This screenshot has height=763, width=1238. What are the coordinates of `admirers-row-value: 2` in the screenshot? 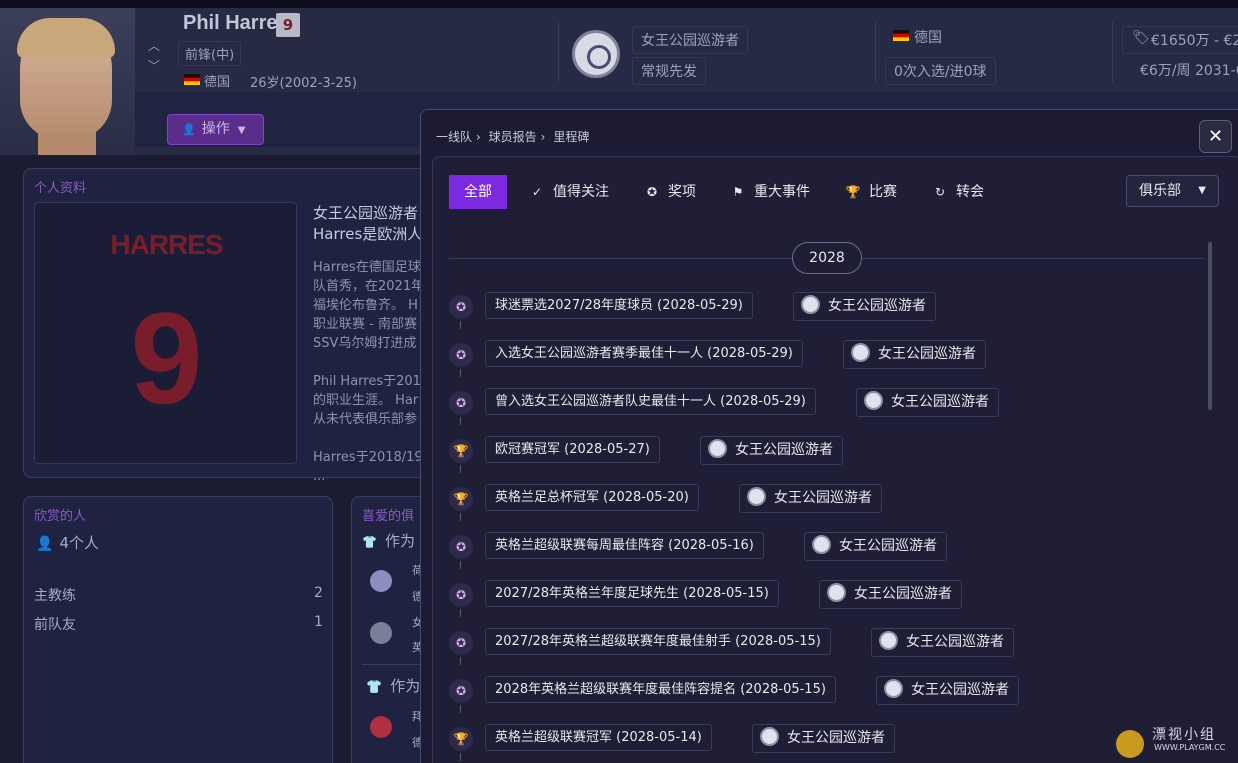 It's located at (318, 593).